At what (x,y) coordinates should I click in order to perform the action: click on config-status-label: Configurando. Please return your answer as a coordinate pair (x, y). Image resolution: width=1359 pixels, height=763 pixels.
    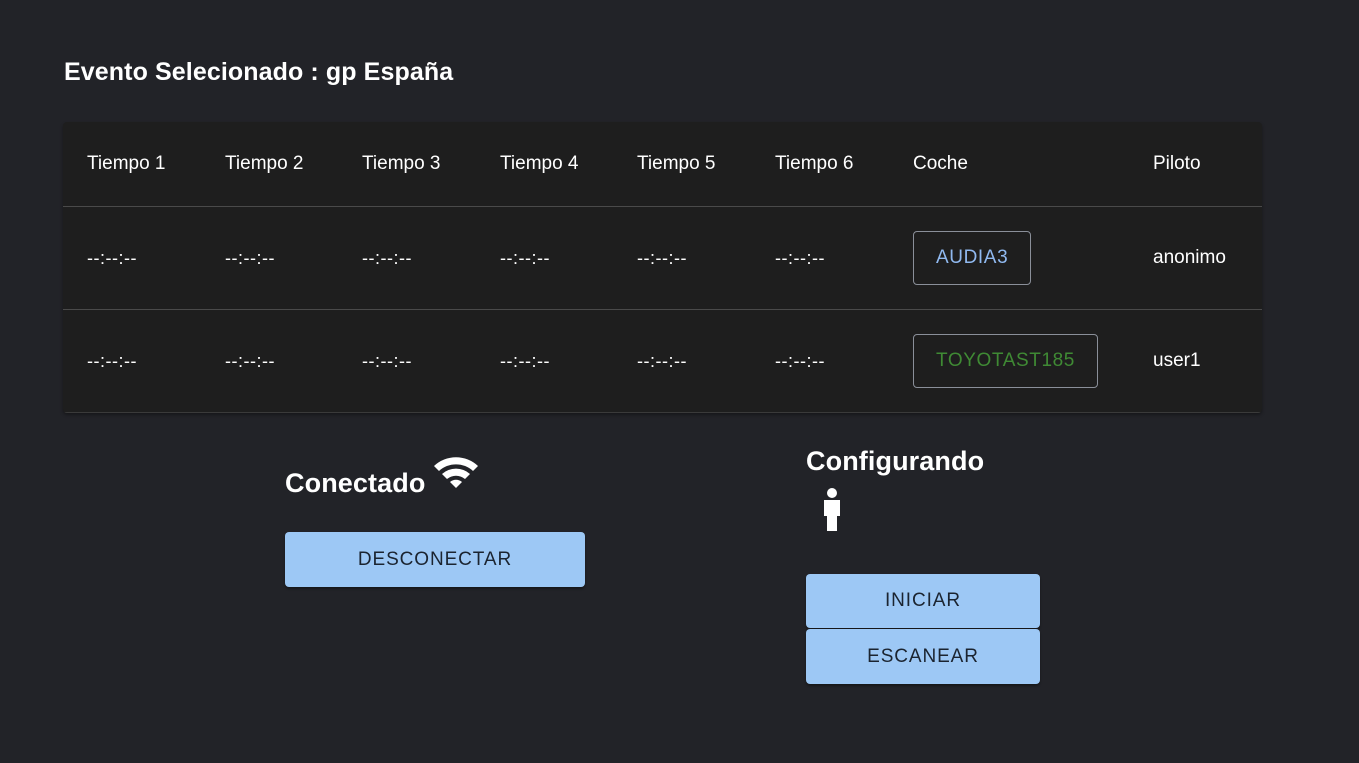
    Looking at the image, I should click on (895, 461).